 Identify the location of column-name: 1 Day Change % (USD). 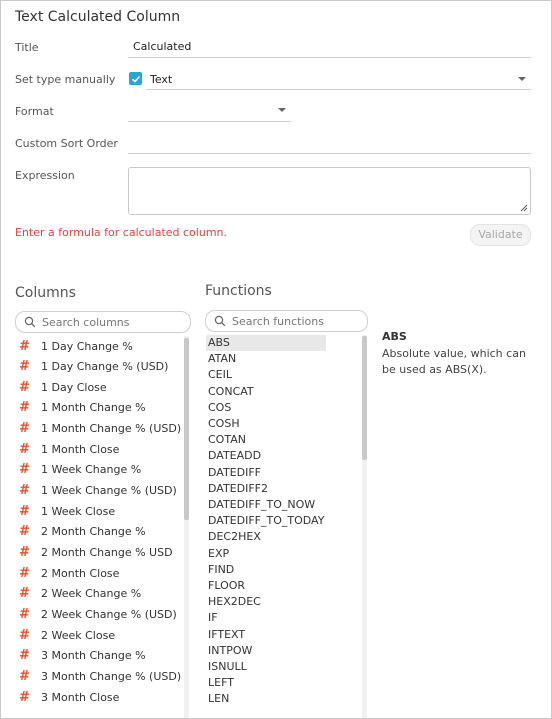
(105, 367).